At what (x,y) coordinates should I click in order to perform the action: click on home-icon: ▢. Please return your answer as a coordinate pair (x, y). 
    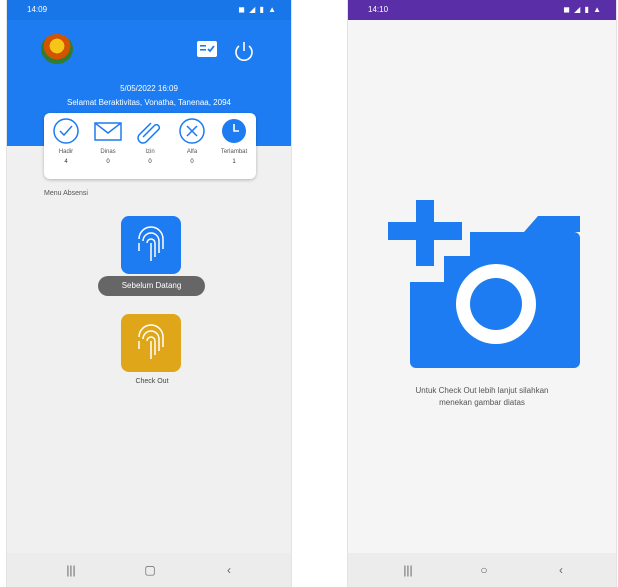
    Looking at the image, I should click on (150, 570).